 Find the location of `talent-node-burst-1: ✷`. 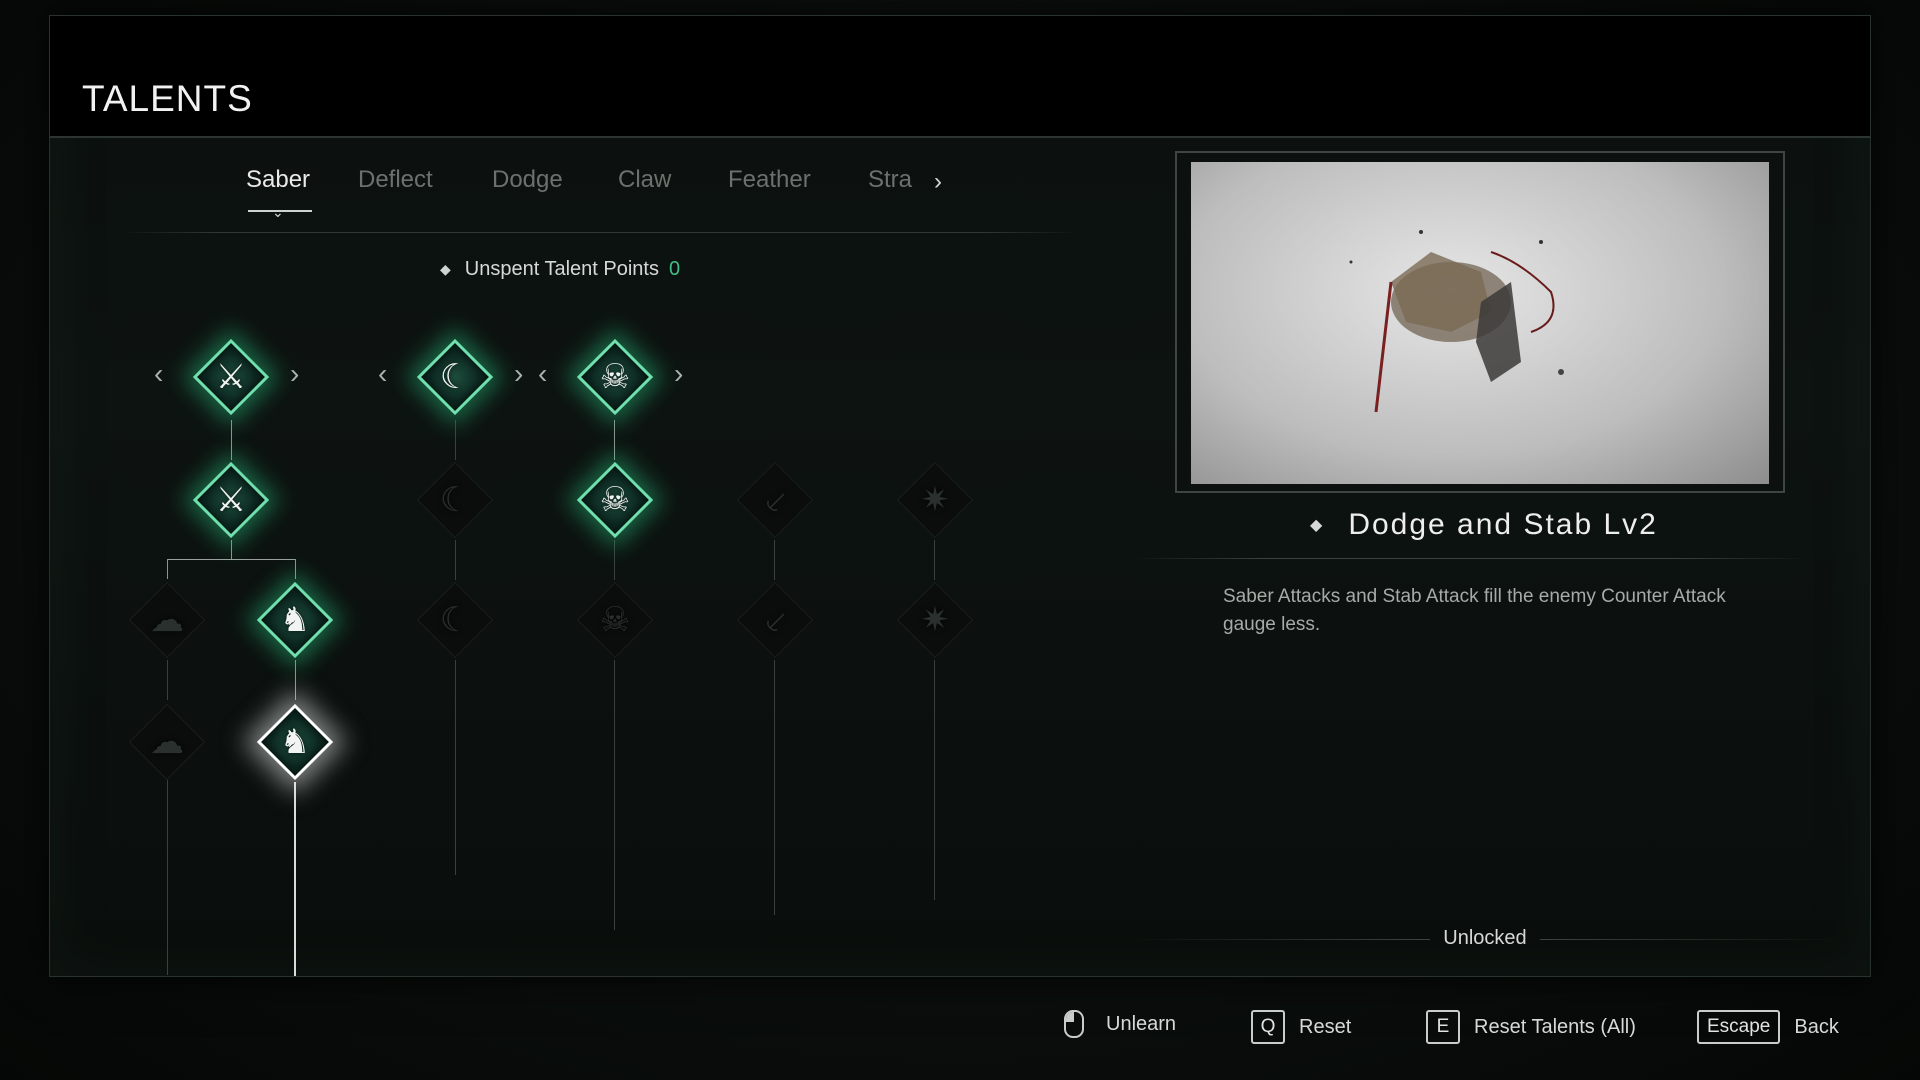

talent-node-burst-1: ✷ is located at coordinates (935, 500).